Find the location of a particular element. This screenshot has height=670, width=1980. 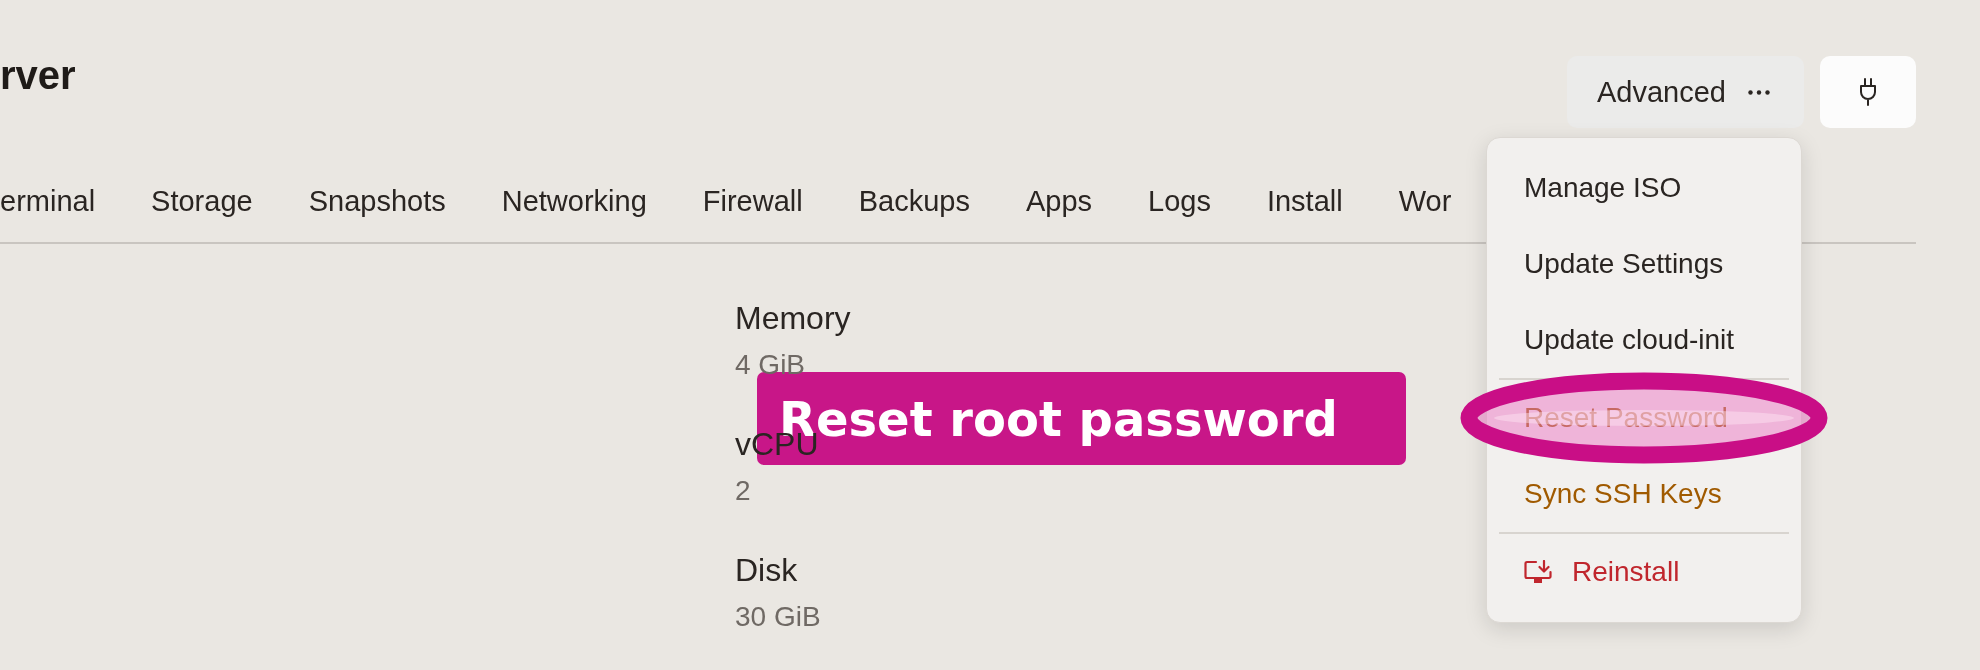

more-icon is located at coordinates (1759, 92).